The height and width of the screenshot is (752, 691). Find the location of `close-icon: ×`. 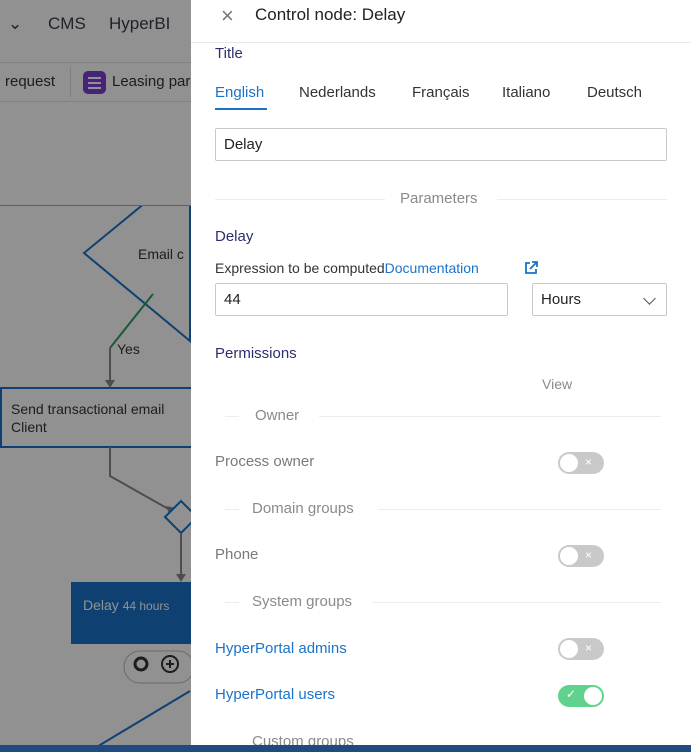

close-icon: × is located at coordinates (229, 16).